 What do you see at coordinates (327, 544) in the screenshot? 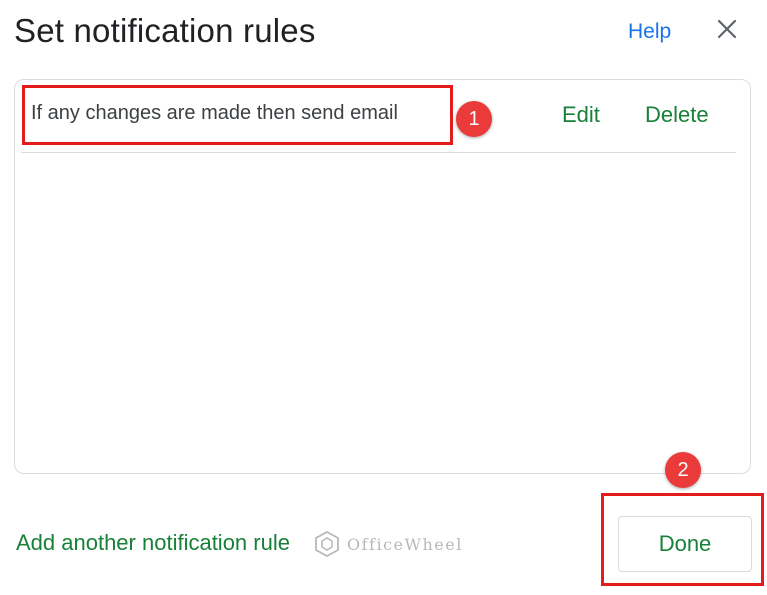
I see `officewheel-logo-icon` at bounding box center [327, 544].